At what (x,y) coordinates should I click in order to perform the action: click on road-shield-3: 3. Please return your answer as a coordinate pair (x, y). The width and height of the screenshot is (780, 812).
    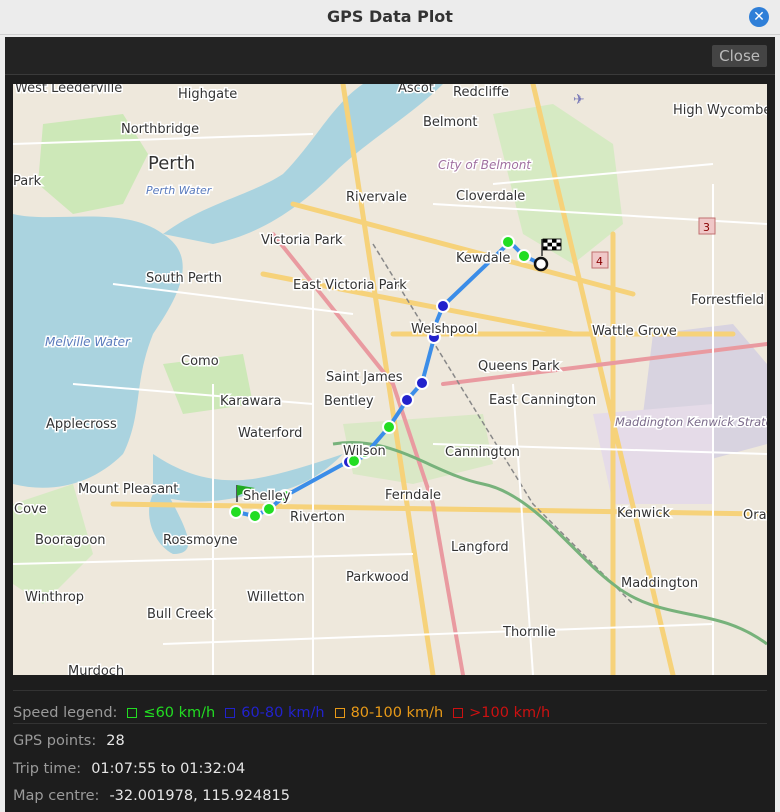
    Looking at the image, I should click on (707, 226).